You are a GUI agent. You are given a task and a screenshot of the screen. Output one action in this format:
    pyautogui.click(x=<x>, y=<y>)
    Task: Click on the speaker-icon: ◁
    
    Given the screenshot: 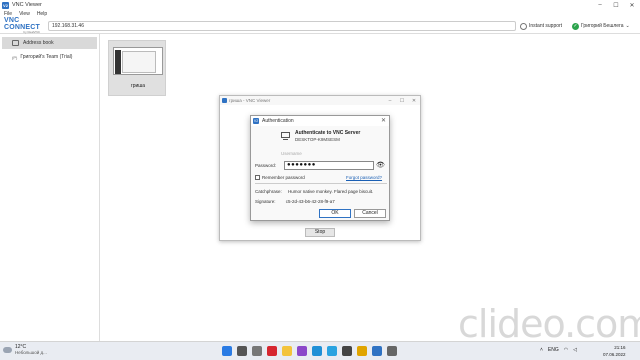 What is the action you would take?
    pyautogui.click(x=575, y=350)
    